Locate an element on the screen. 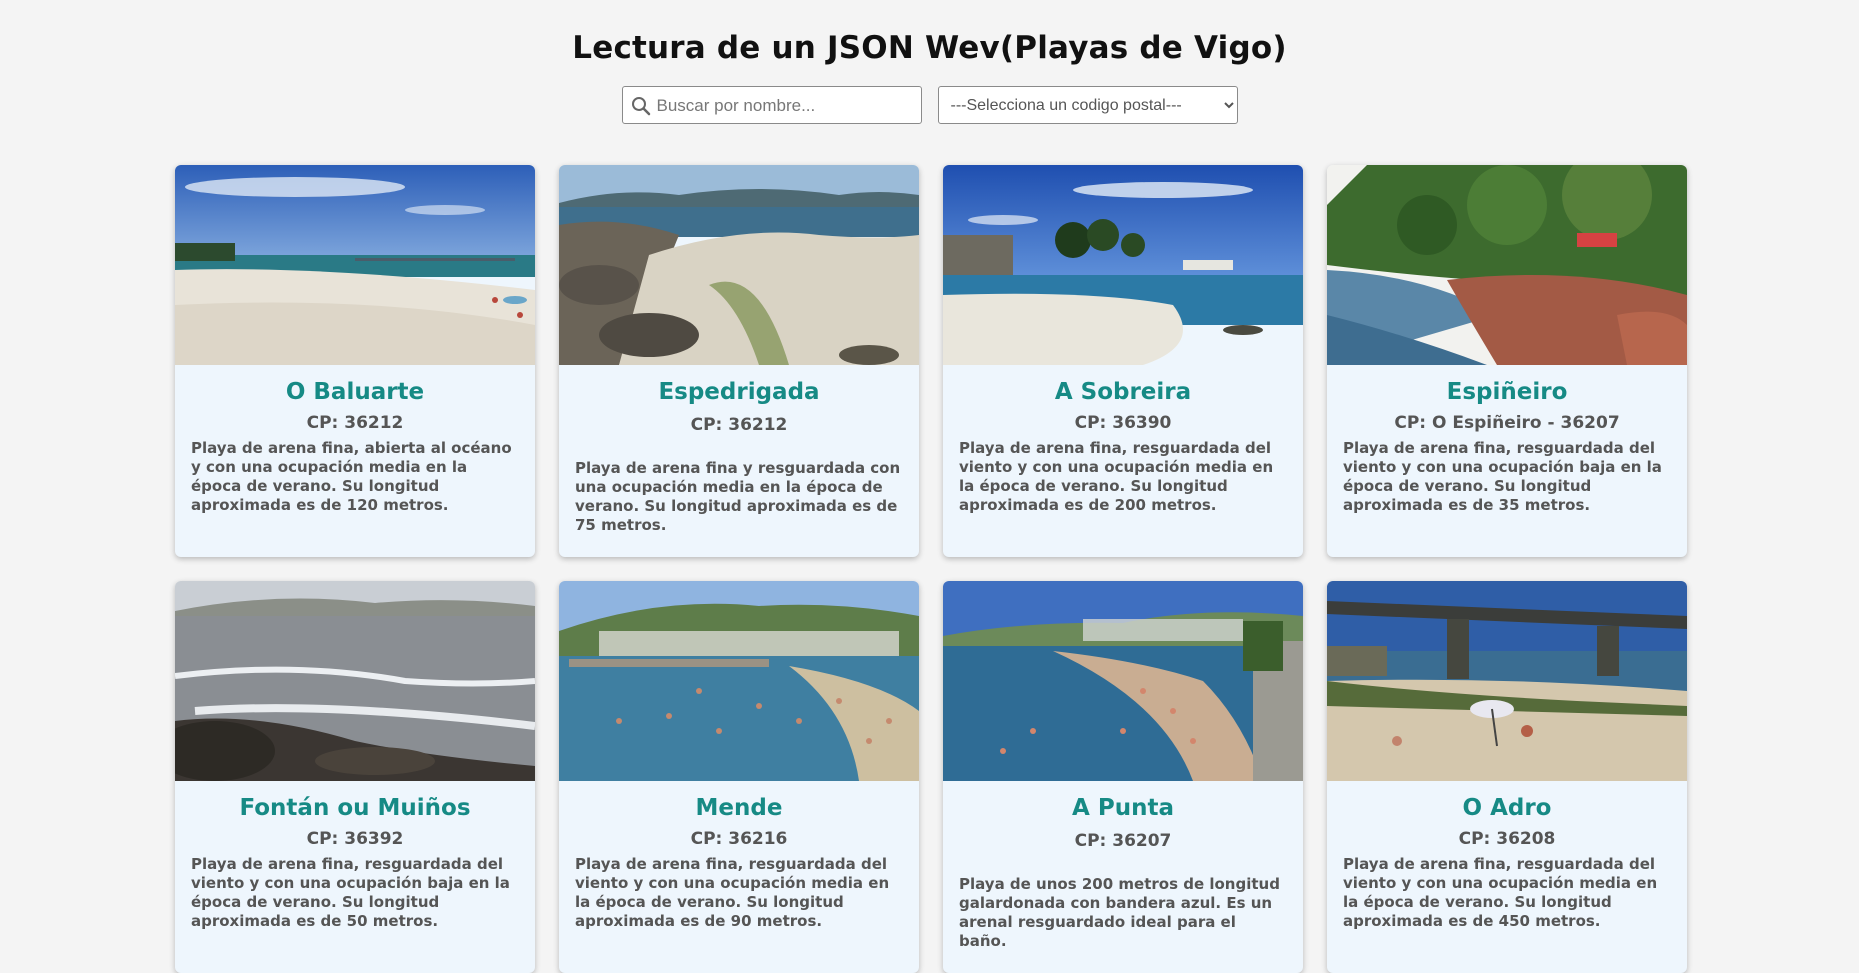 This screenshot has height=973, width=1859. beach-postal-code: CP: 36392 is located at coordinates (355, 839).